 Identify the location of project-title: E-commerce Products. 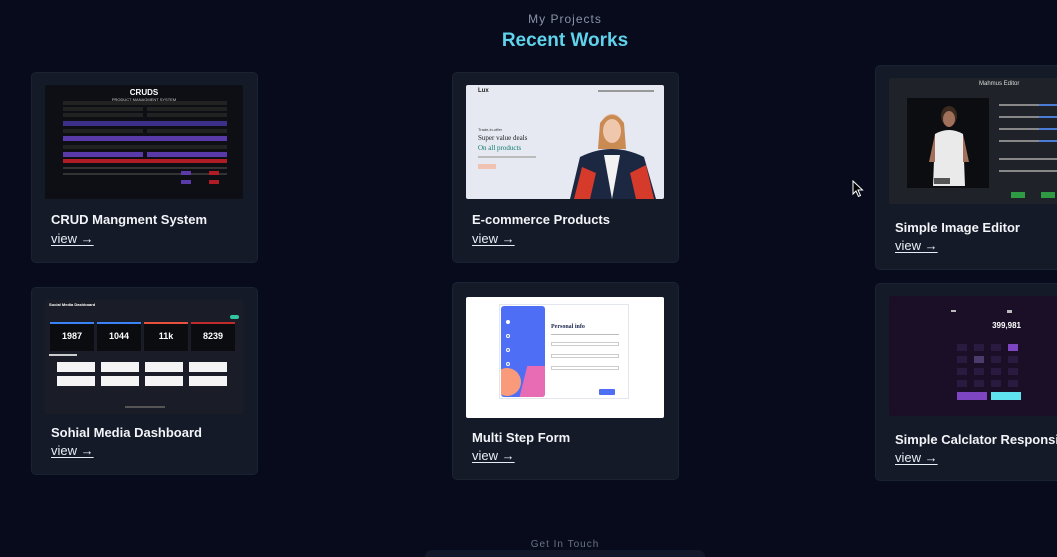
(541, 219).